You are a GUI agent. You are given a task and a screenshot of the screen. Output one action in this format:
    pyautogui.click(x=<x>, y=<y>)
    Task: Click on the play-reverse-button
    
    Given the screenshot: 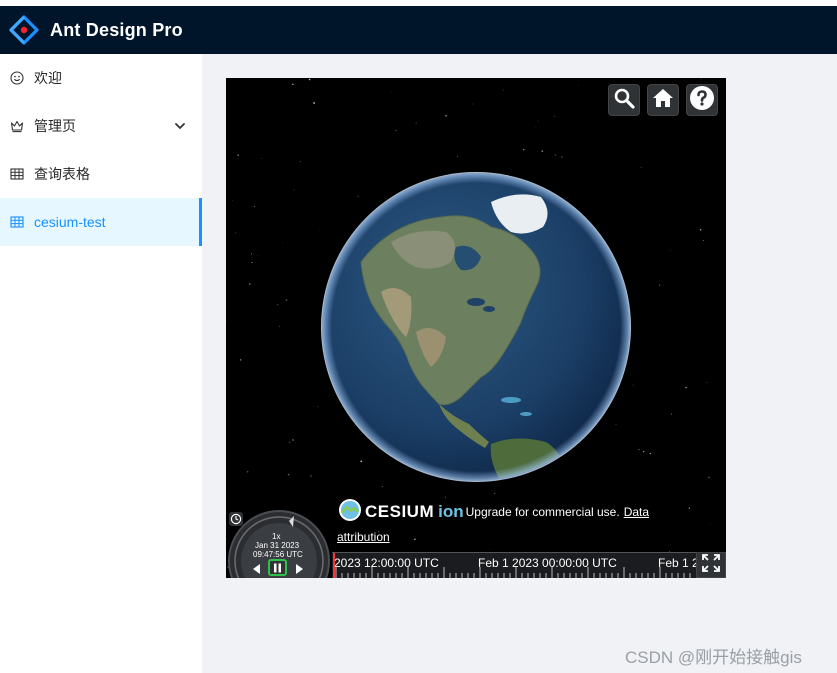 What is the action you would take?
    pyautogui.click(x=256, y=570)
    